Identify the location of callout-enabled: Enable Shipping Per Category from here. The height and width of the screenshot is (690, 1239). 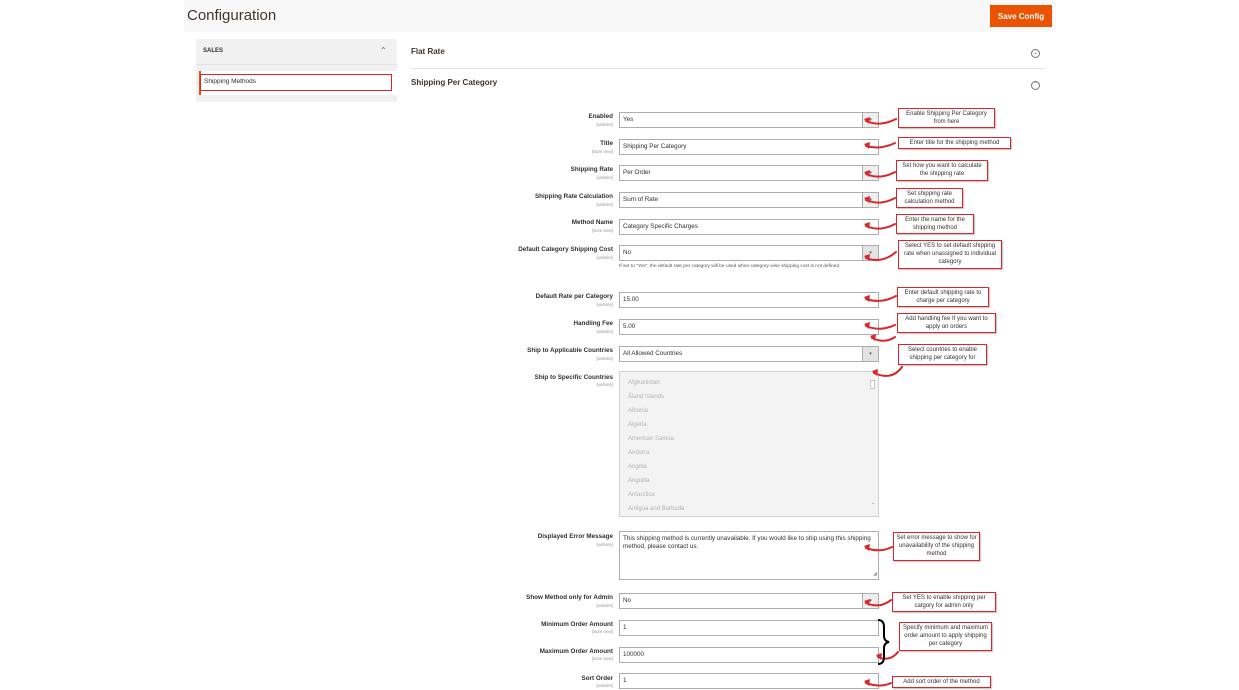
(946, 118).